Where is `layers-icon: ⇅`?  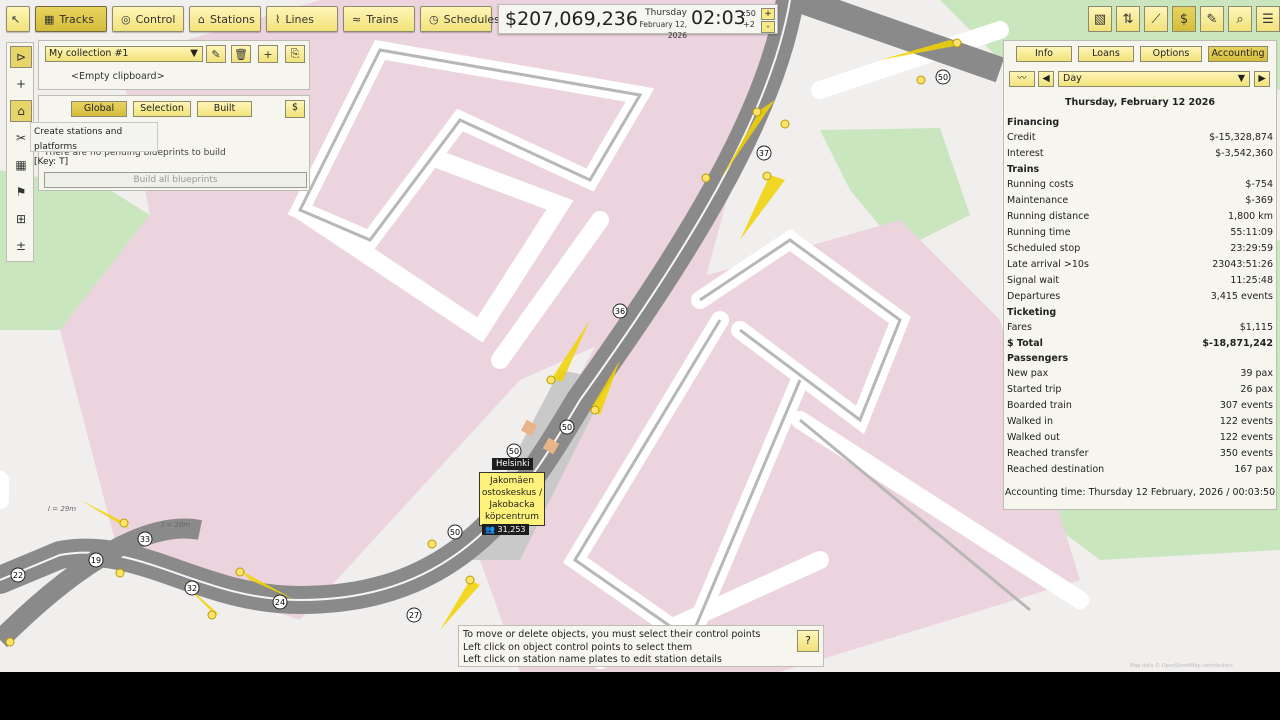 layers-icon: ⇅ is located at coordinates (1128, 19).